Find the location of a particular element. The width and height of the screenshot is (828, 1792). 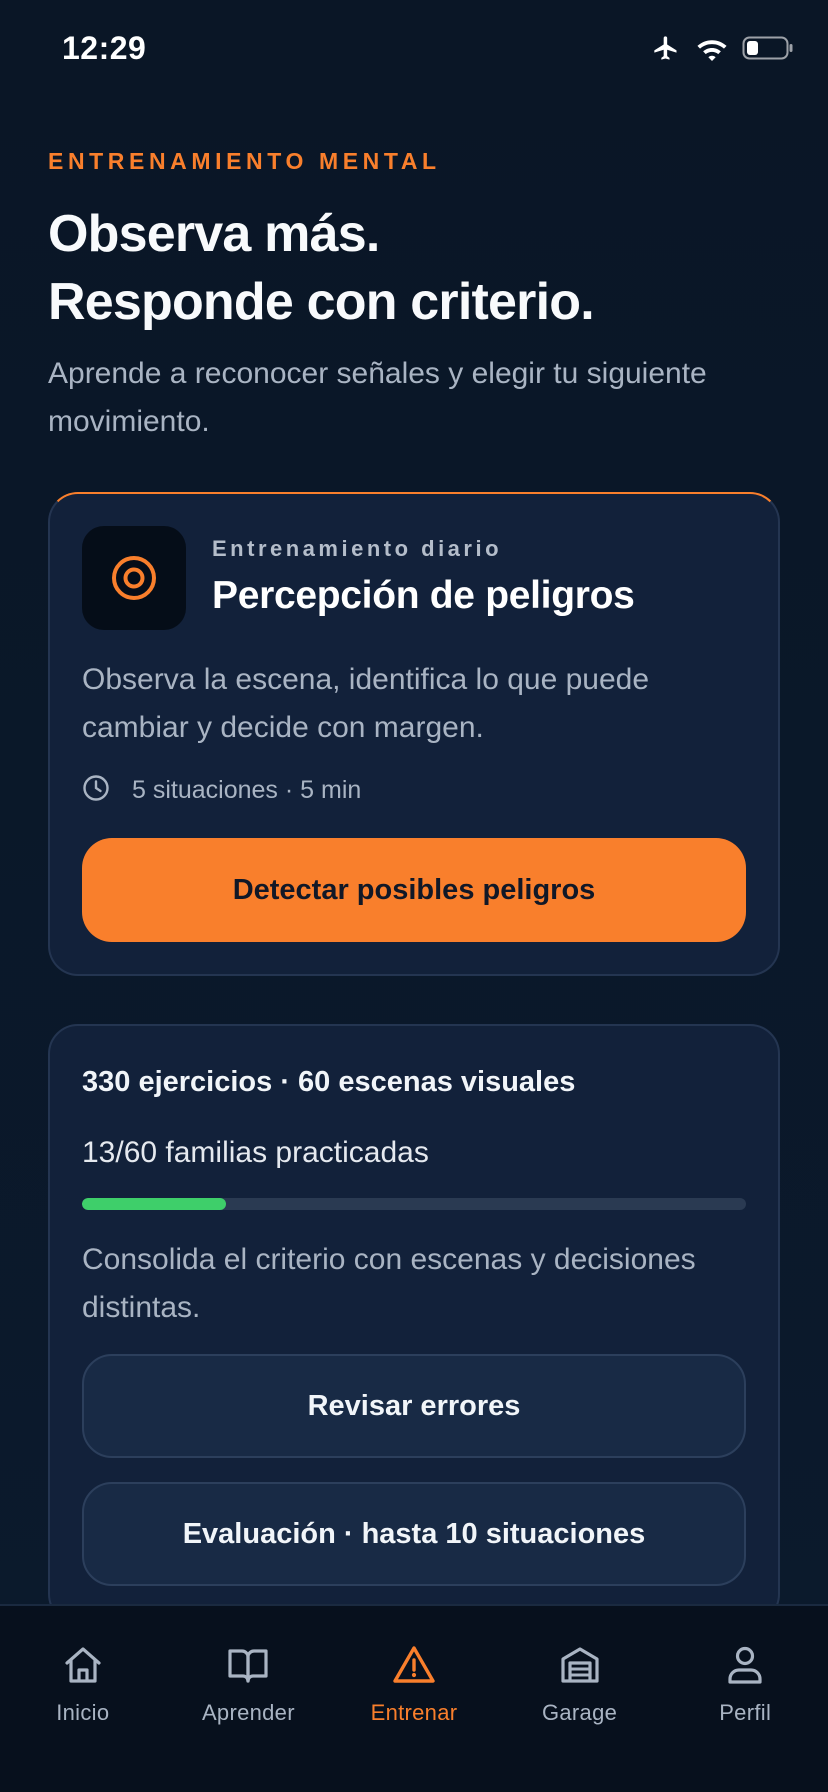

warning-triangle-icon is located at coordinates (414, 1665).